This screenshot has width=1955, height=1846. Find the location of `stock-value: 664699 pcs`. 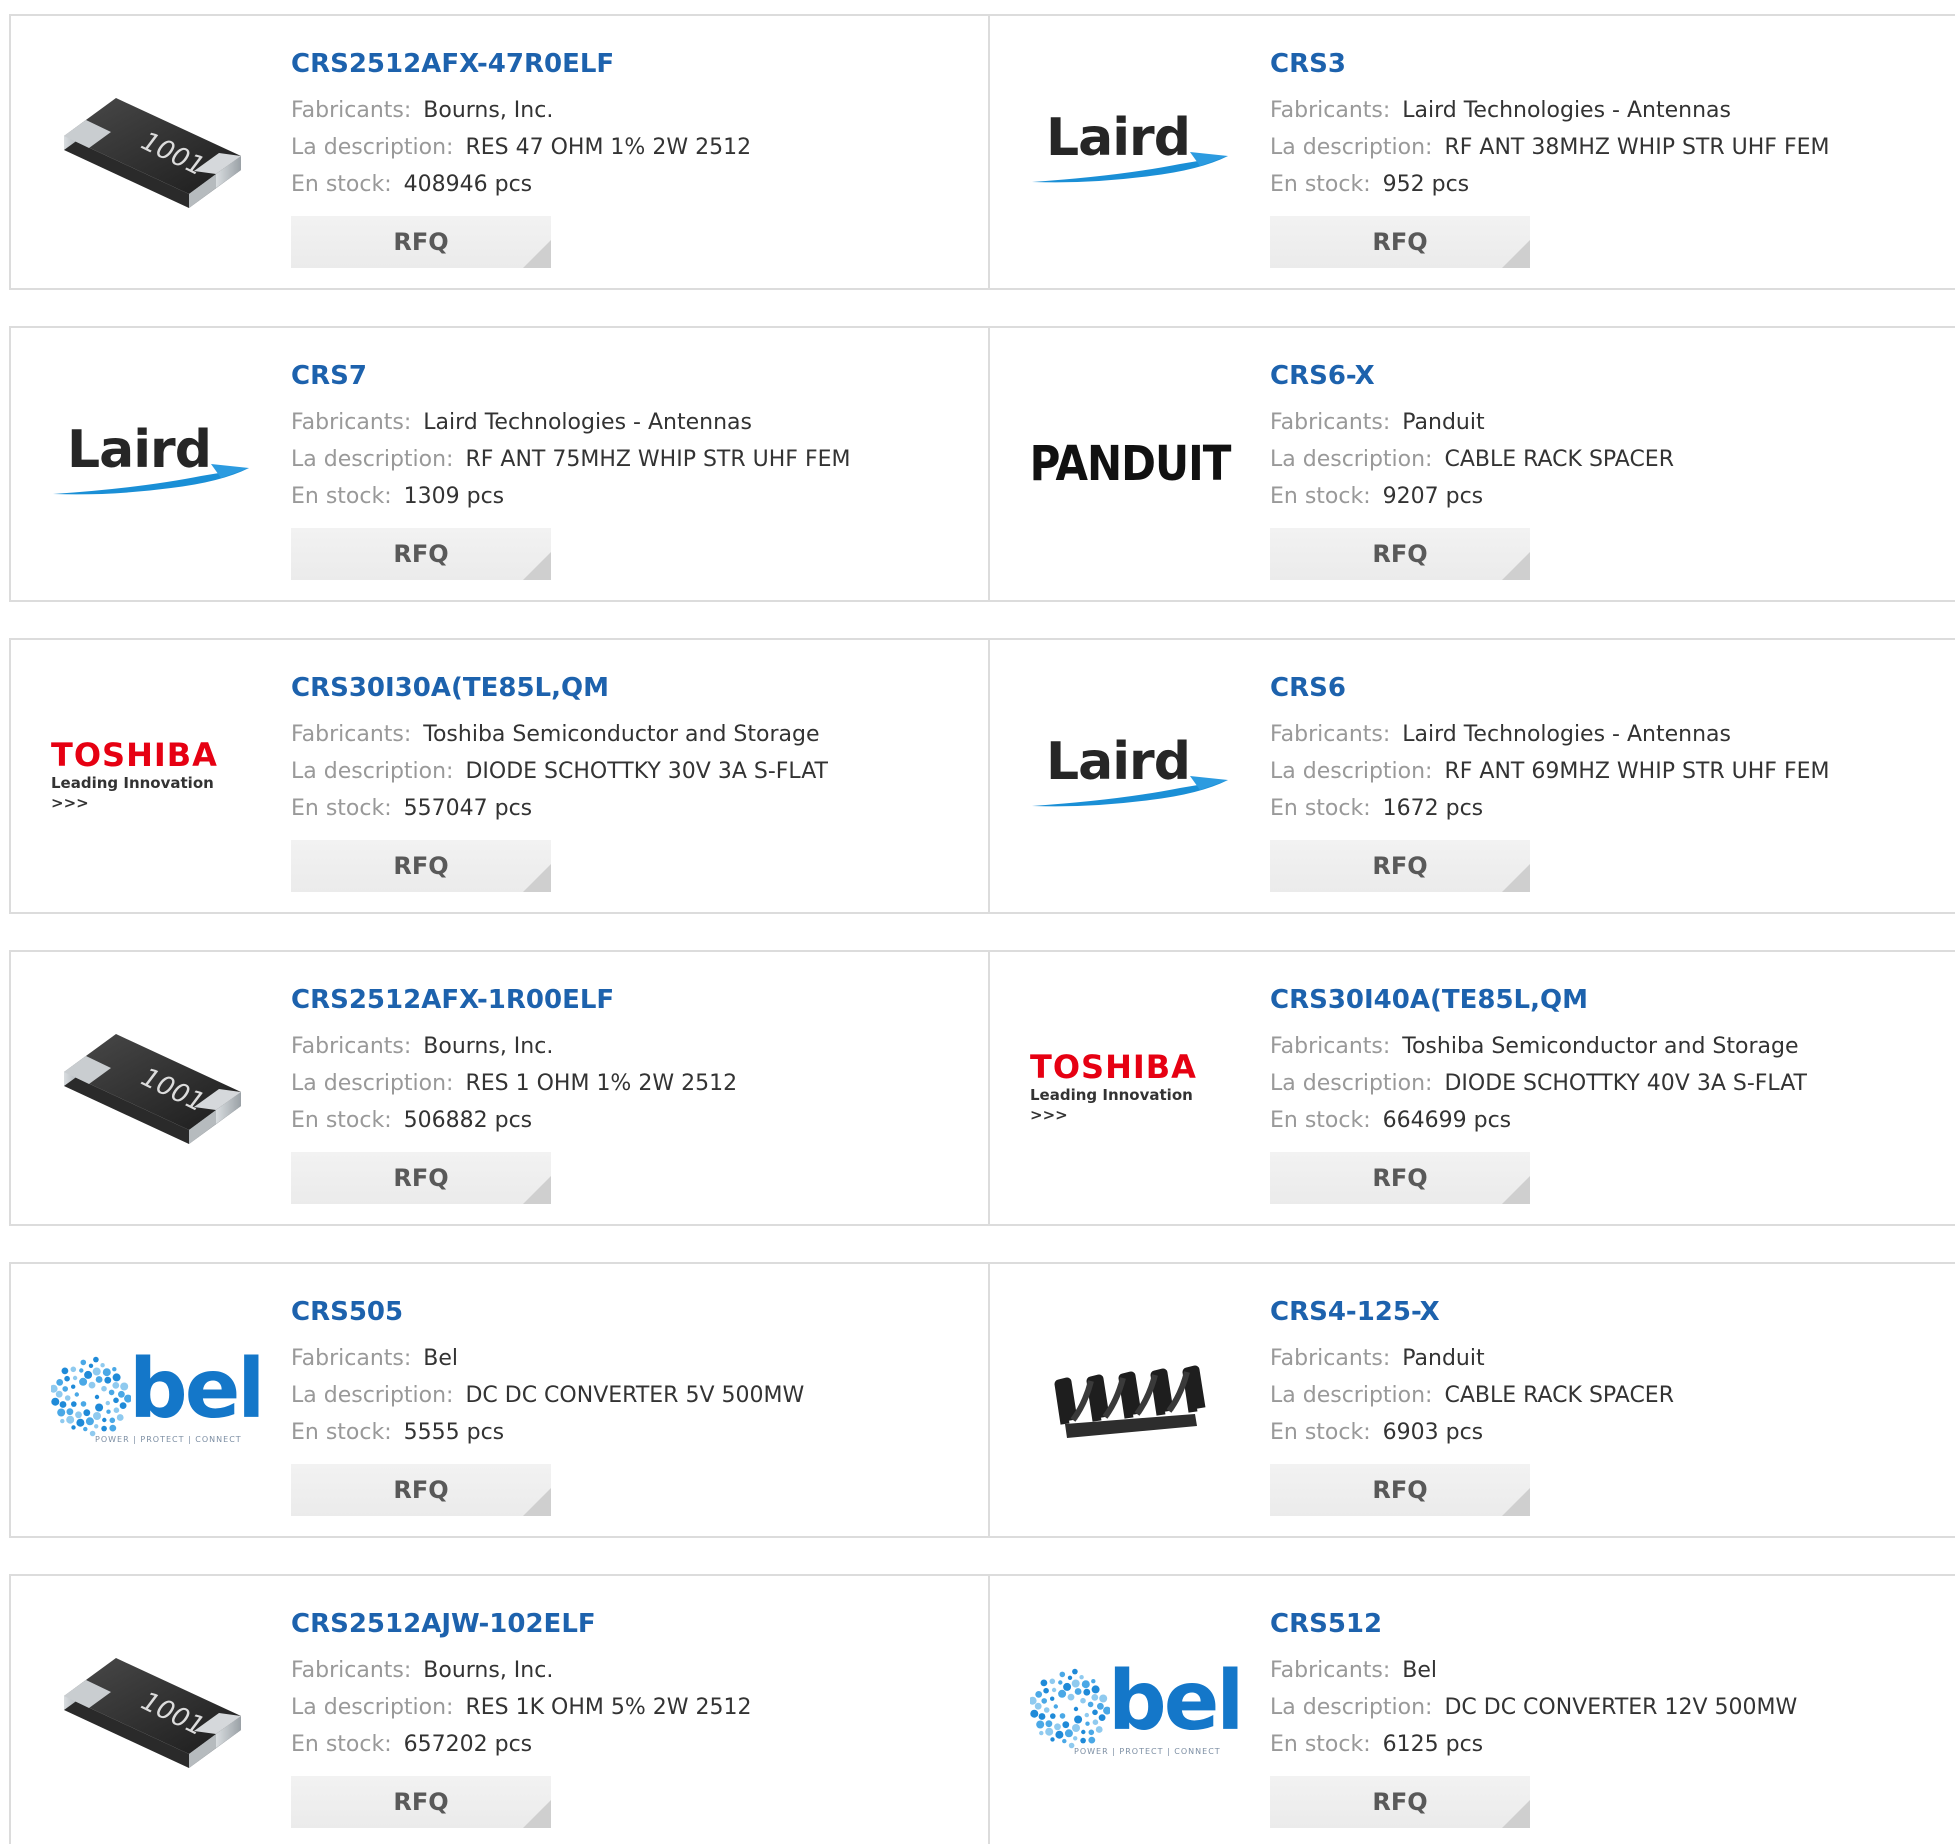

stock-value: 664699 pcs is located at coordinates (1447, 1120).